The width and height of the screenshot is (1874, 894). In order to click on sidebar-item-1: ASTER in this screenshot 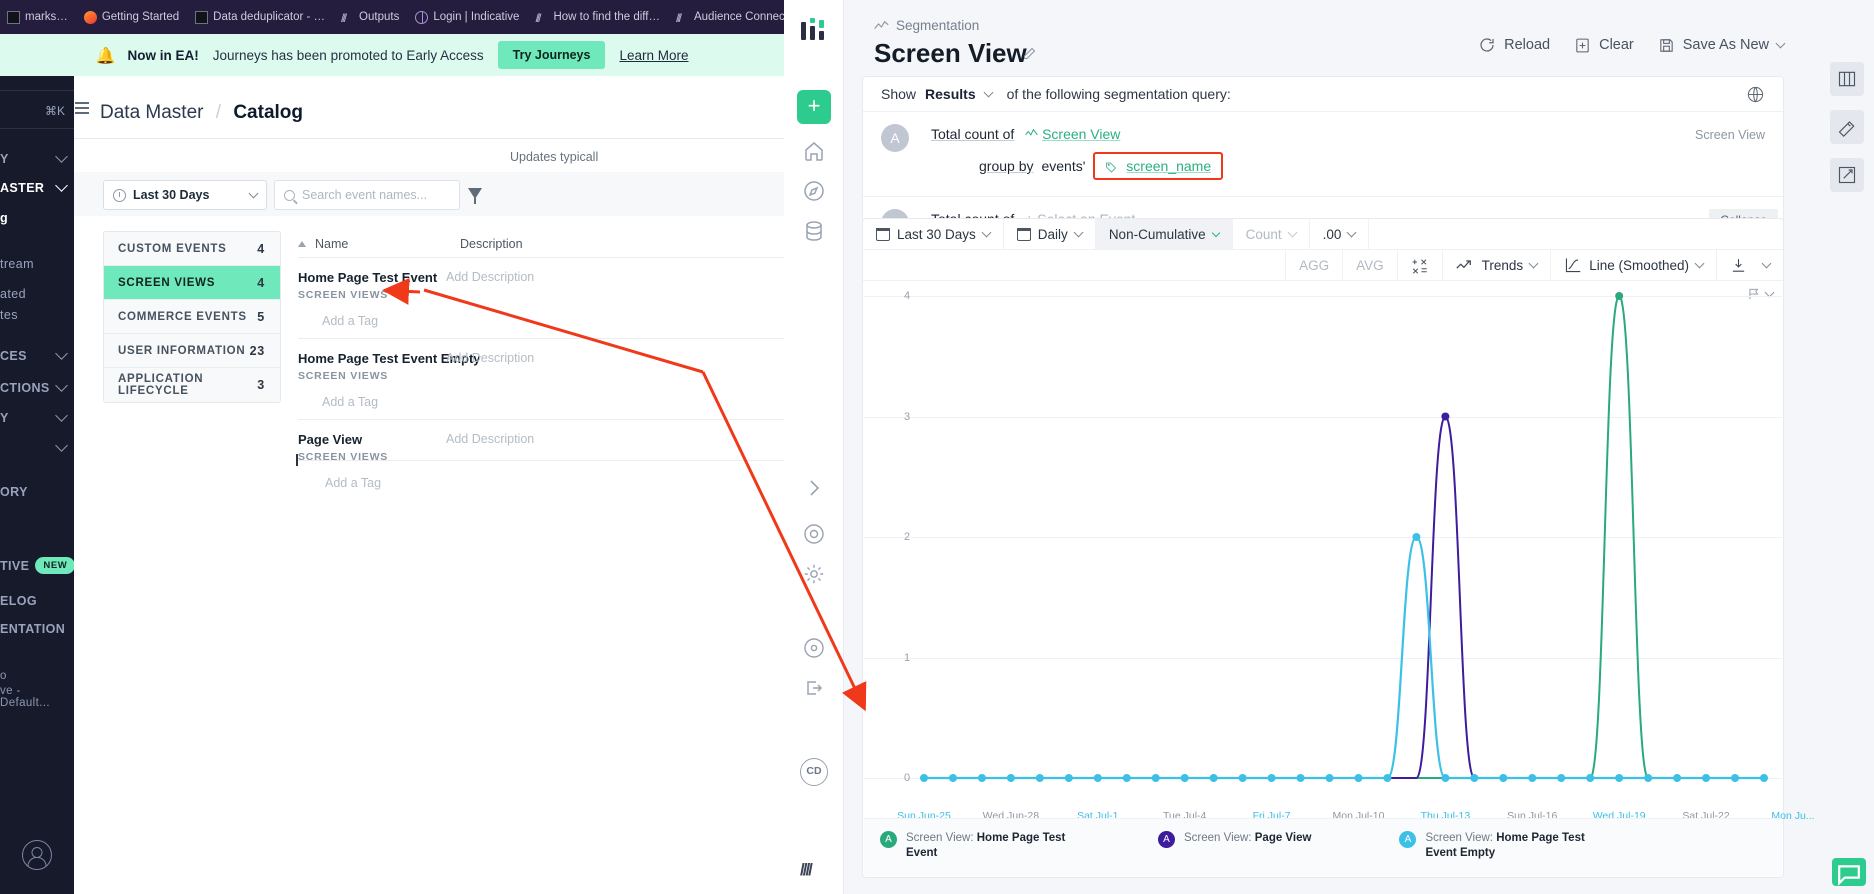, I will do `click(37, 187)`.